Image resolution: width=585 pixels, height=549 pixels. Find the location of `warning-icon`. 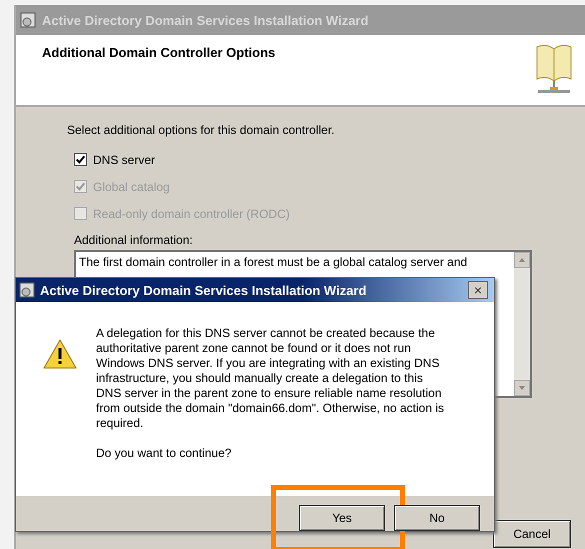

warning-icon is located at coordinates (60, 354).